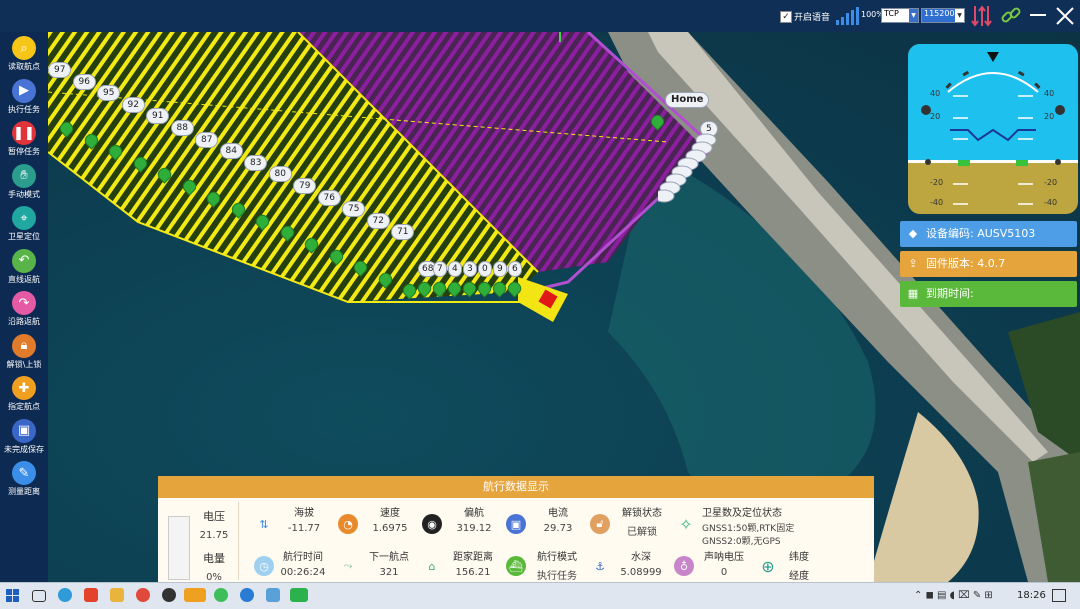  I want to click on waypoint-label: 71, so click(403, 232).